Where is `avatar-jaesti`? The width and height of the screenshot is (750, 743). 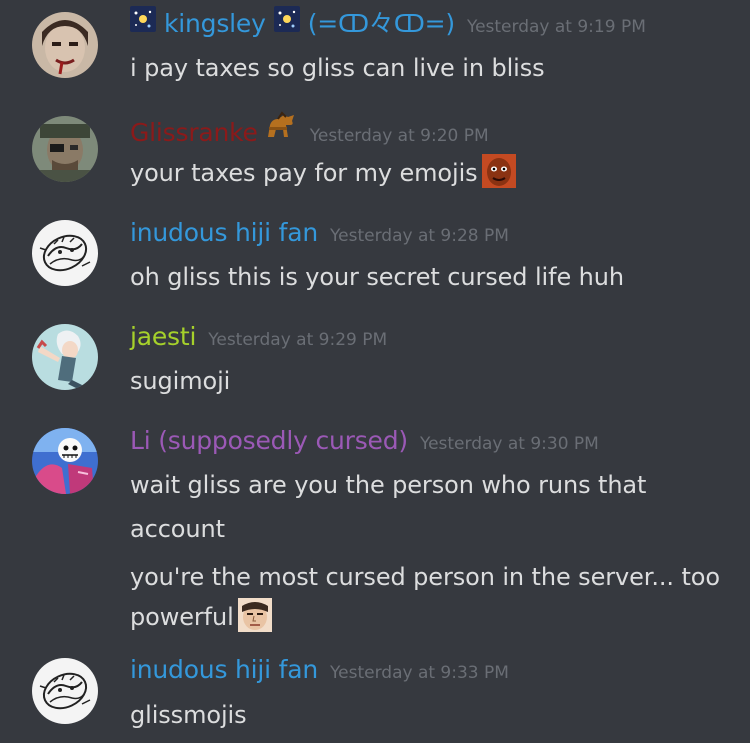 avatar-jaesti is located at coordinates (65, 357).